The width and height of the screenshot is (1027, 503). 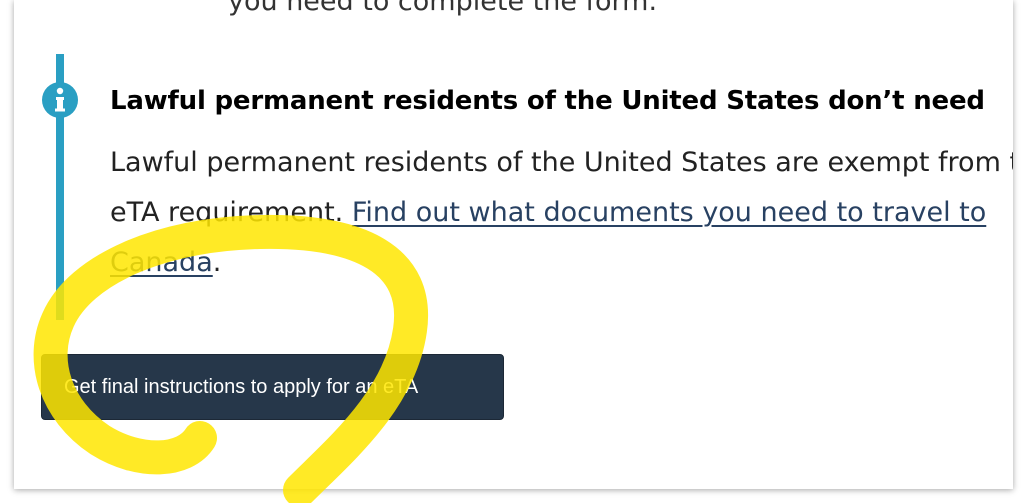 I want to click on clipped-previous-text: you need to complete the form., so click(x=443, y=8).